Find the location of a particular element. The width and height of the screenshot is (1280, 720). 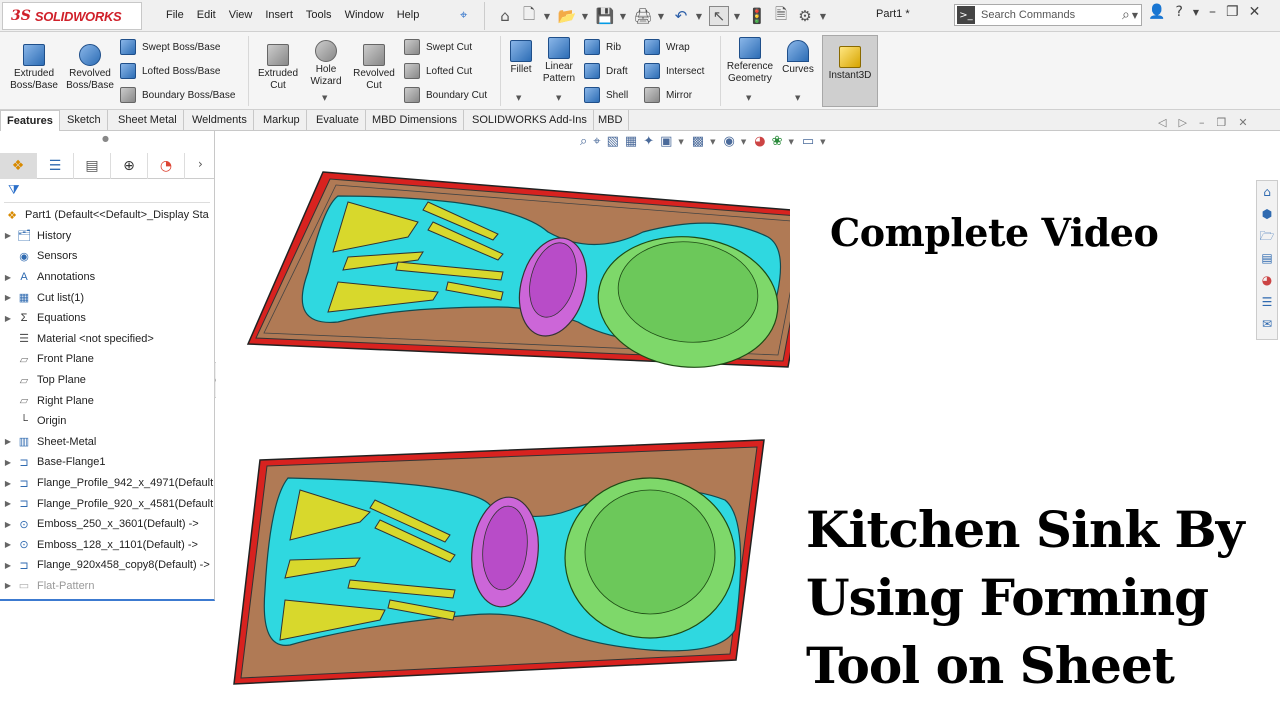

rib-button: Rib is located at coordinates (602, 47).